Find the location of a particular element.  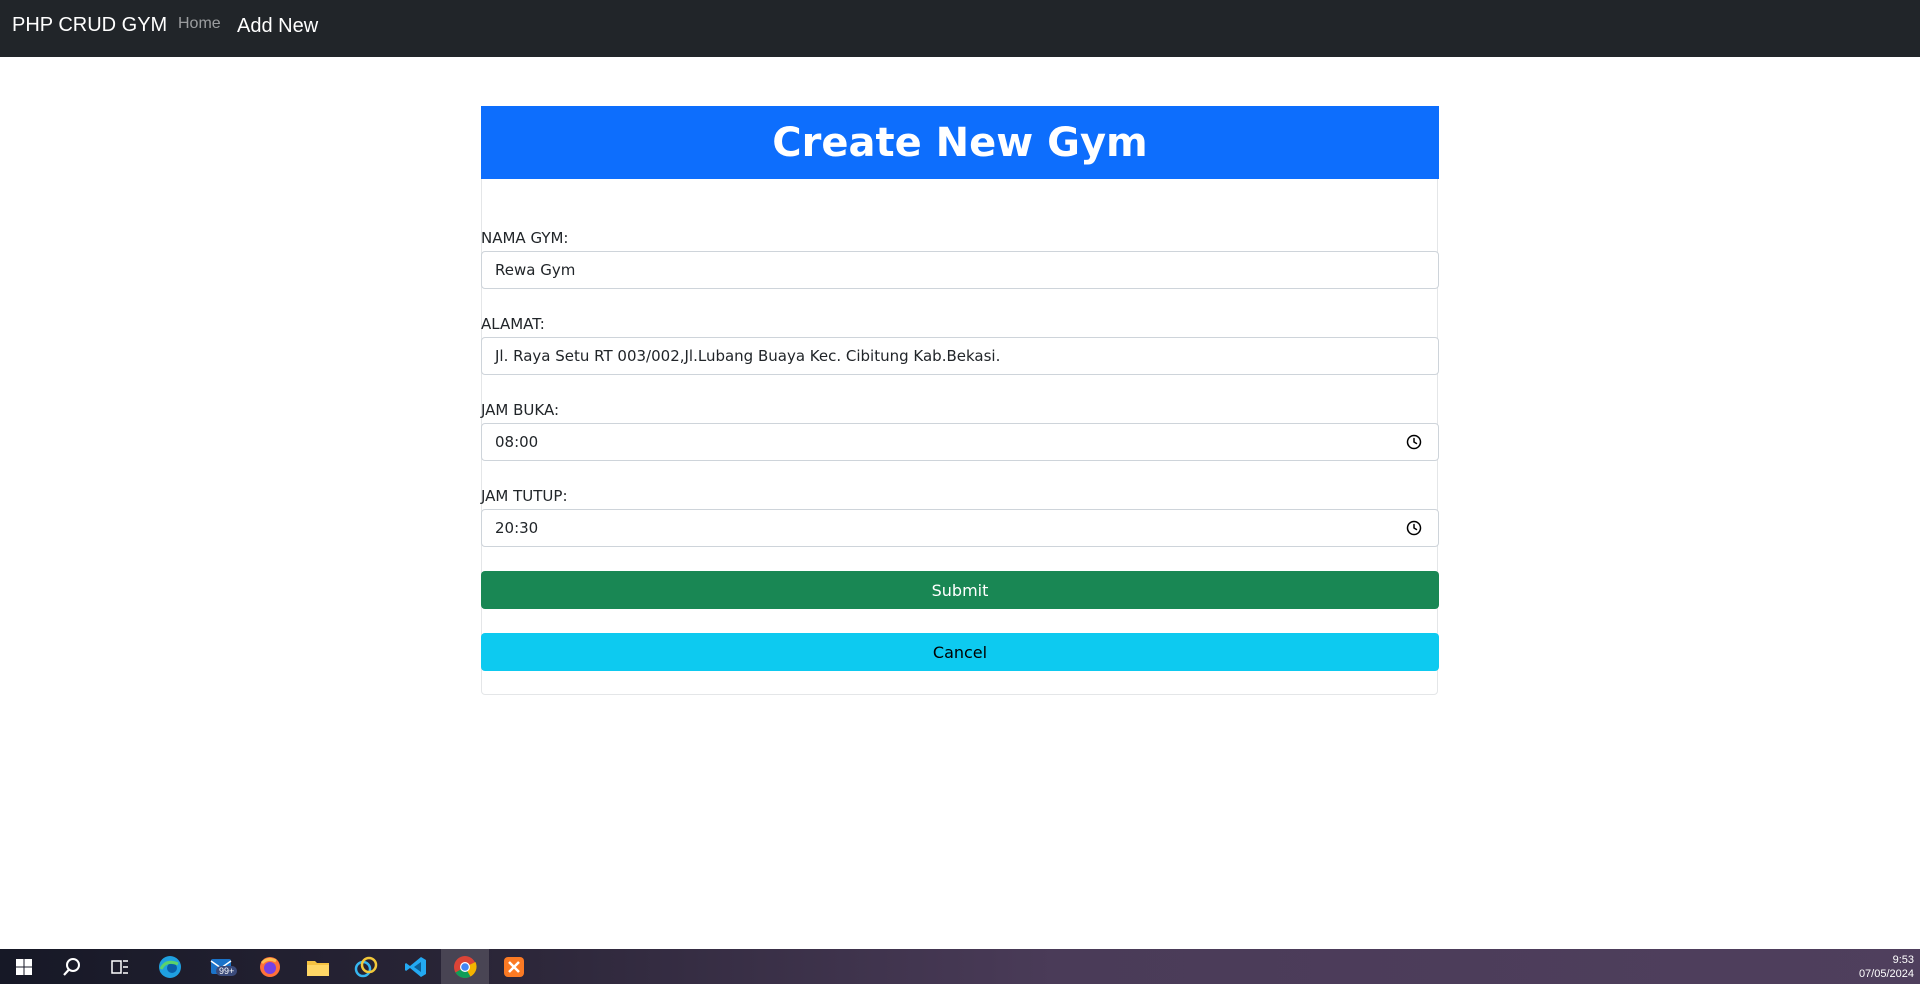

task-view-icon is located at coordinates (120, 966).